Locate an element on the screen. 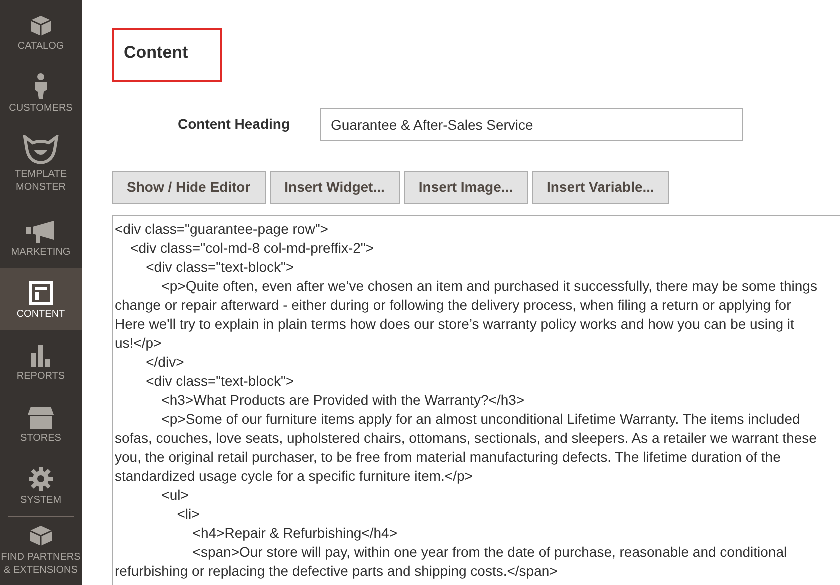 This screenshot has width=840, height=585. section-title: Content is located at coordinates (157, 53).